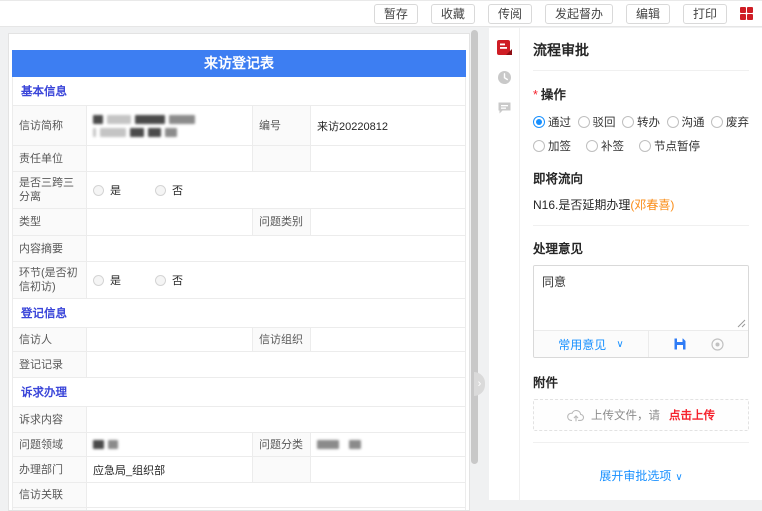  I want to click on approval-form-icon, so click(504, 47).